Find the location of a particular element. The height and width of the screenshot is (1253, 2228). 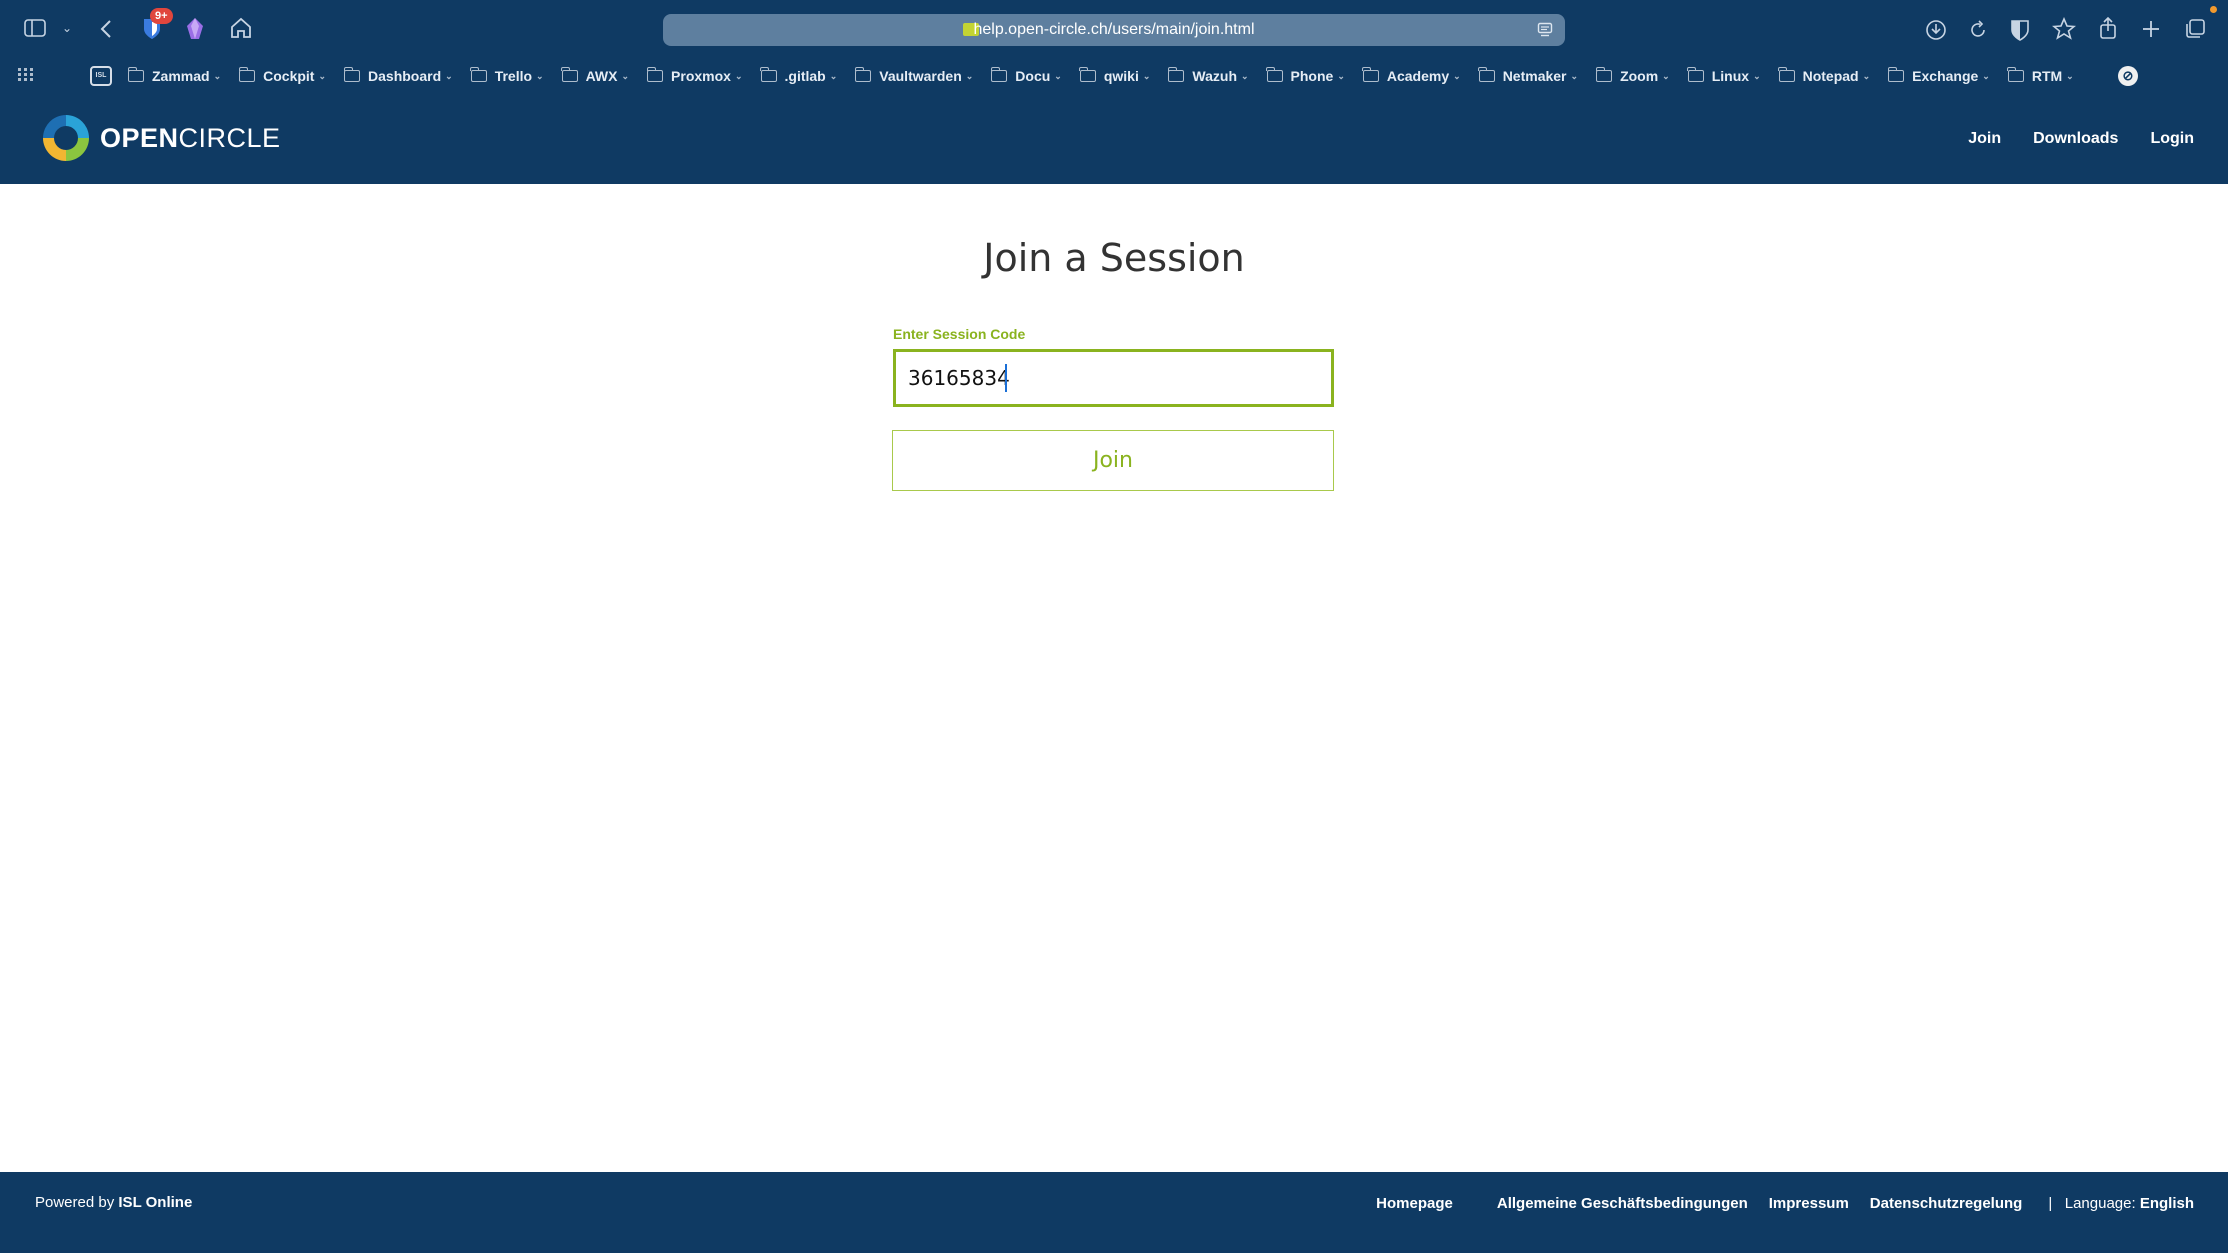

sidebar-toggle-icon is located at coordinates (35, 28).